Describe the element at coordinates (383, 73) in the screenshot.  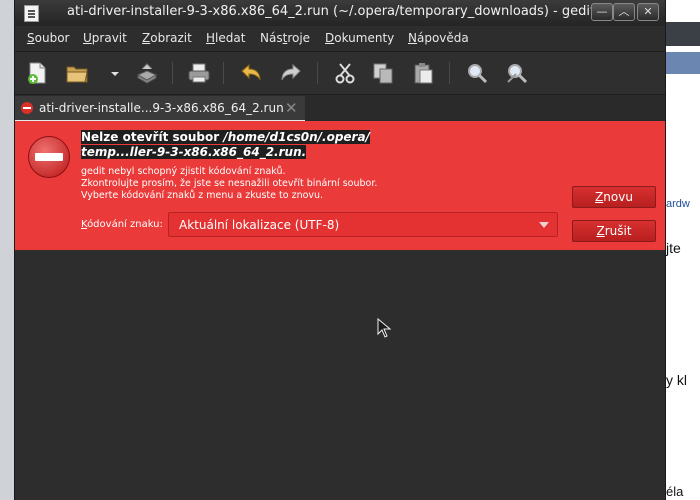
I see `copy-icon` at that location.